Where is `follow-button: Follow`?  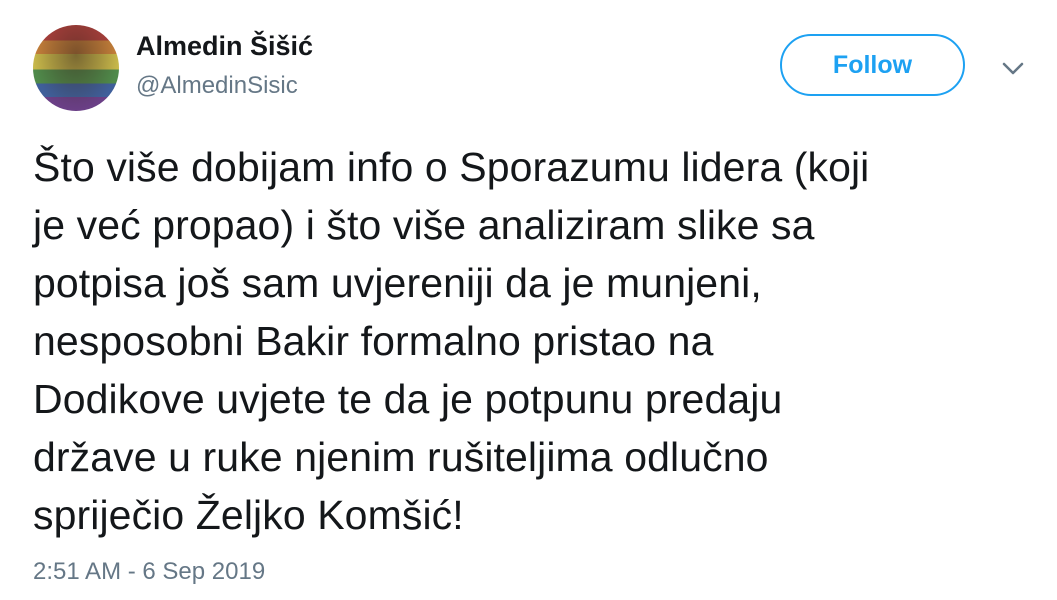
follow-button: Follow is located at coordinates (872, 65).